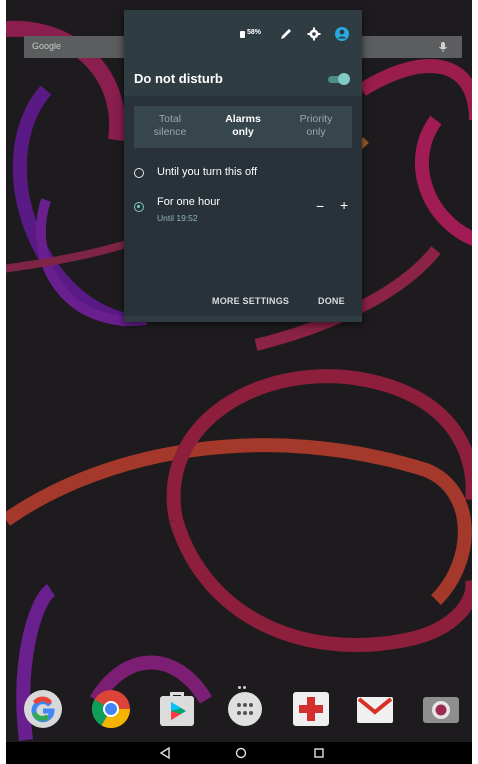 The height and width of the screenshot is (764, 478). I want to click on battery-percent: 58%, so click(254, 32).